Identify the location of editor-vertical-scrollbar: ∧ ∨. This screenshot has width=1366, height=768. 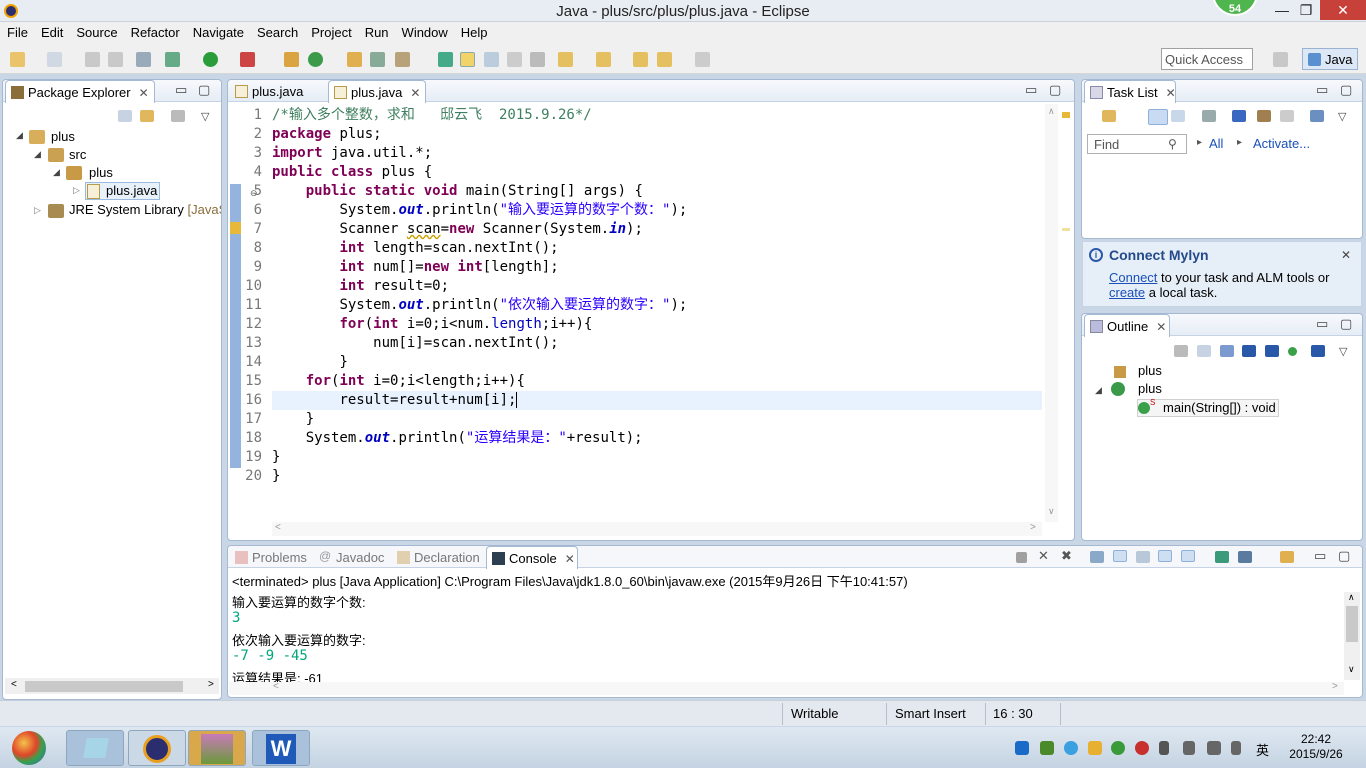
(1051, 313).